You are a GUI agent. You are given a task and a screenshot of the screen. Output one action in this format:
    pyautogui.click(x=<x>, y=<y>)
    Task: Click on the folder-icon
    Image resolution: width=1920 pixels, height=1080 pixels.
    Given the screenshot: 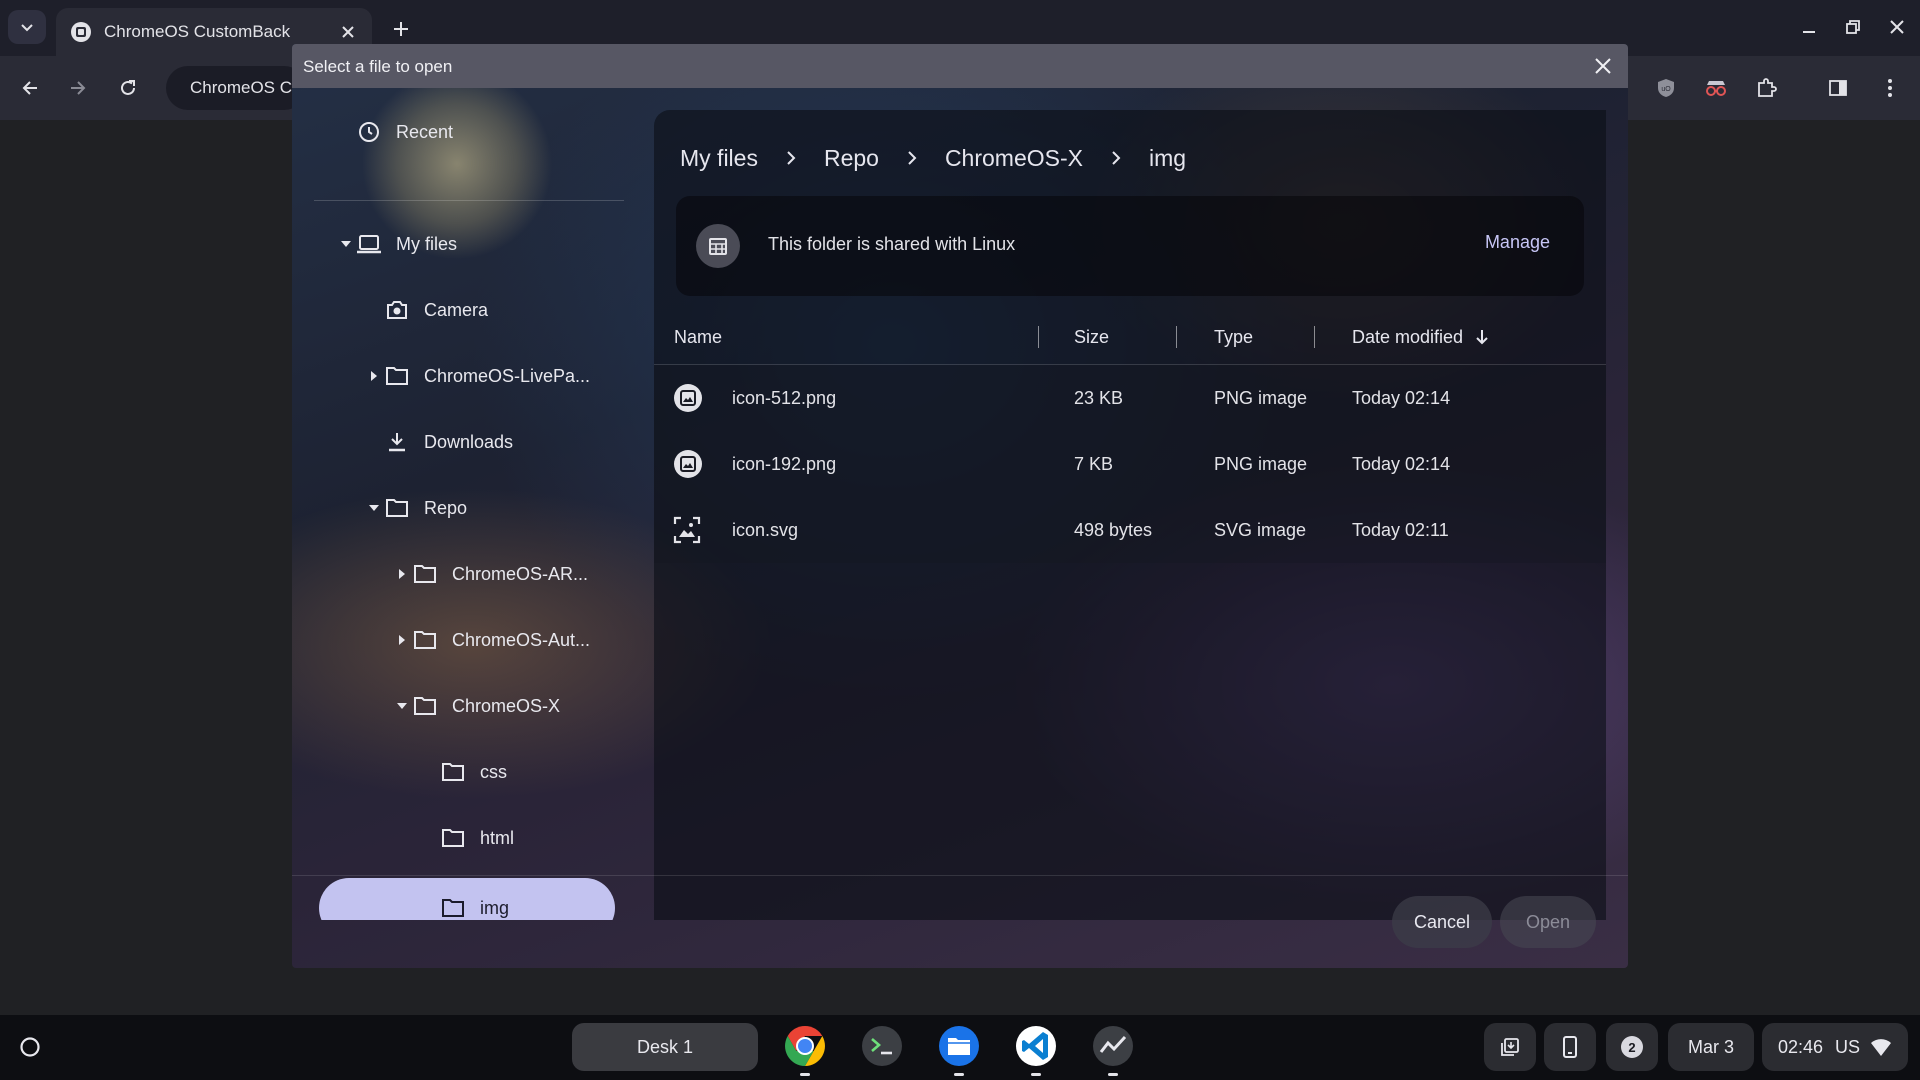 What is the action you would take?
    pyautogui.click(x=425, y=640)
    